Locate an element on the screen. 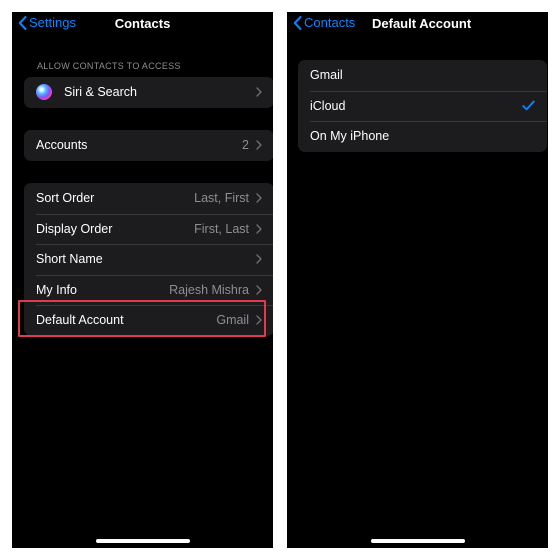  accounts-count: 2 is located at coordinates (245, 145).